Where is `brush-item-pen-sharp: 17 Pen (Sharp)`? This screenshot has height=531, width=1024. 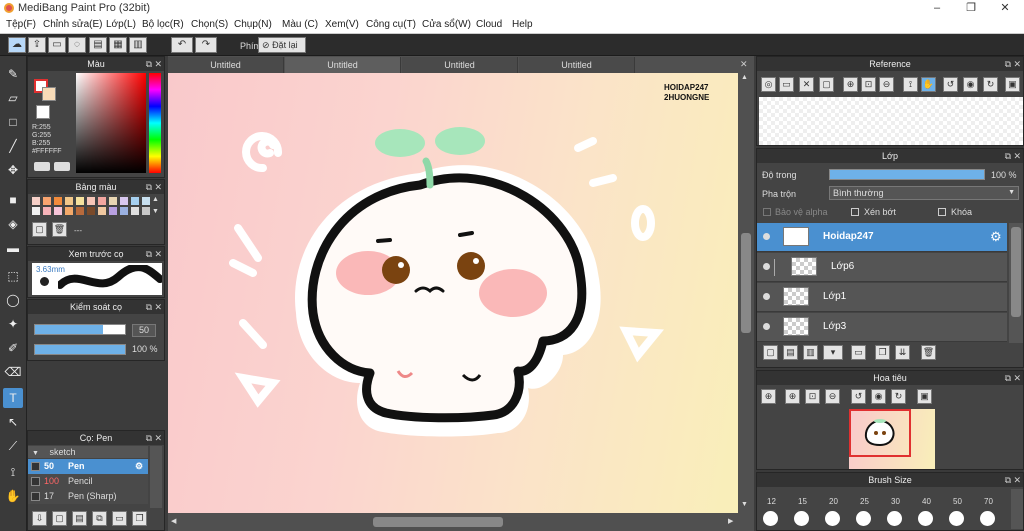
brush-item-pen-sharp: 17 Pen (Sharp) is located at coordinates (88, 496).